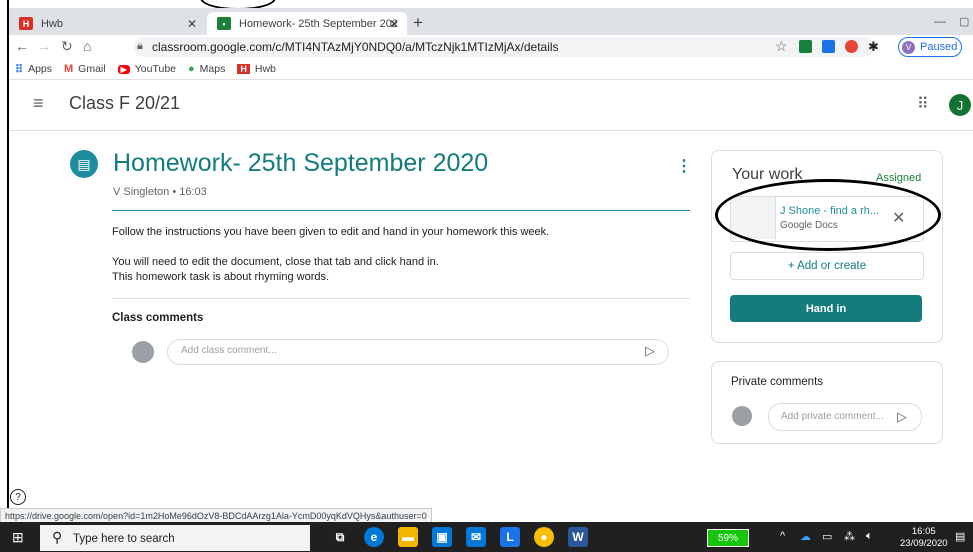  What do you see at coordinates (92, 69) in the screenshot?
I see `bookmark-label: Gmail` at bounding box center [92, 69].